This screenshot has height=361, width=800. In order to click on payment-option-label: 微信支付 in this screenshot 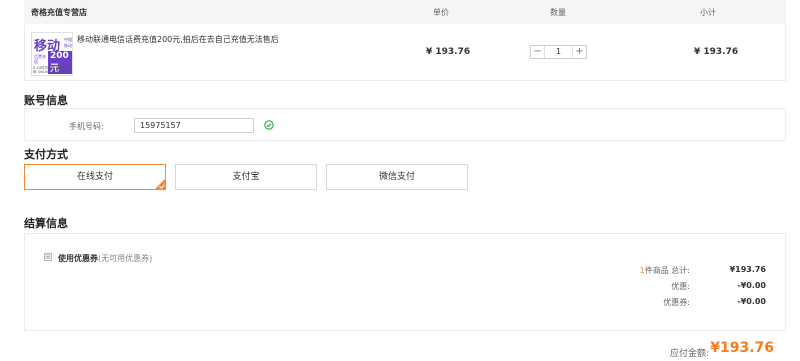, I will do `click(396, 177)`.